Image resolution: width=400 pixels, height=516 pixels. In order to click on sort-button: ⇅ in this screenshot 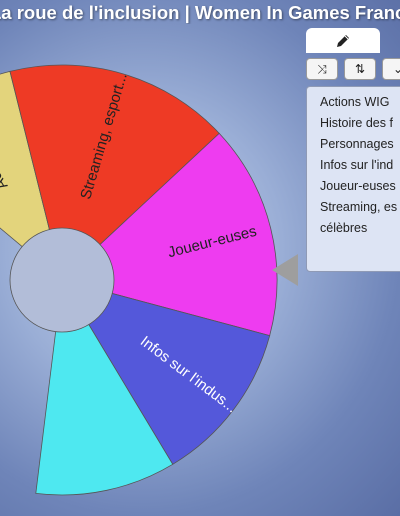, I will do `click(360, 69)`.